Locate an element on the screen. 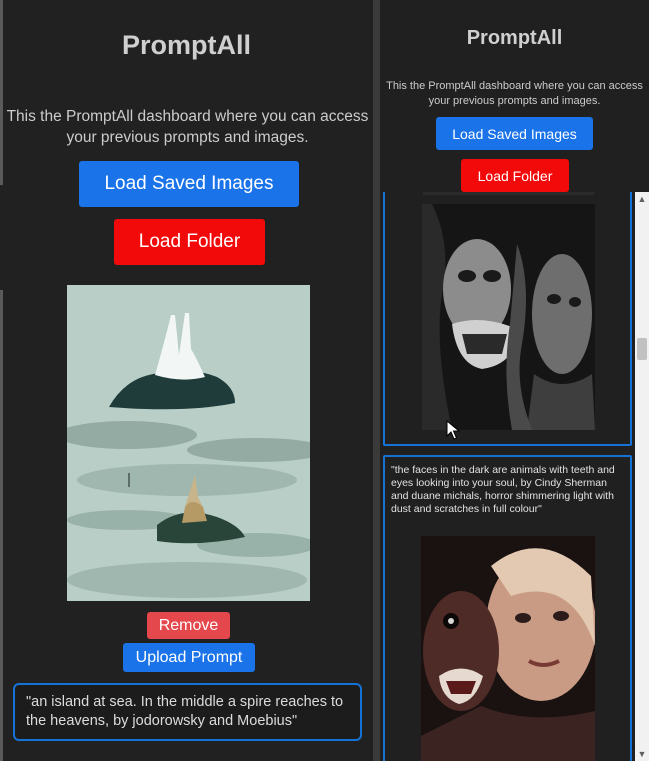  chevron-up-icon: ▲ is located at coordinates (642, 199).